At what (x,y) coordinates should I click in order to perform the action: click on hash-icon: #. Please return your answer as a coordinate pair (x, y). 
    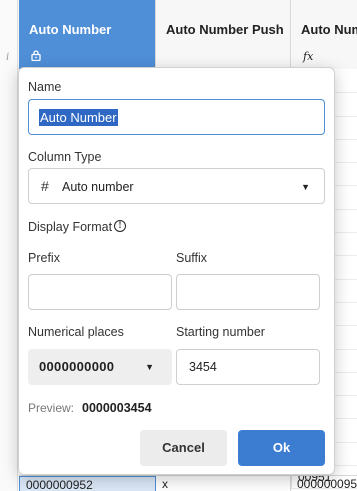
    Looking at the image, I should click on (45, 186).